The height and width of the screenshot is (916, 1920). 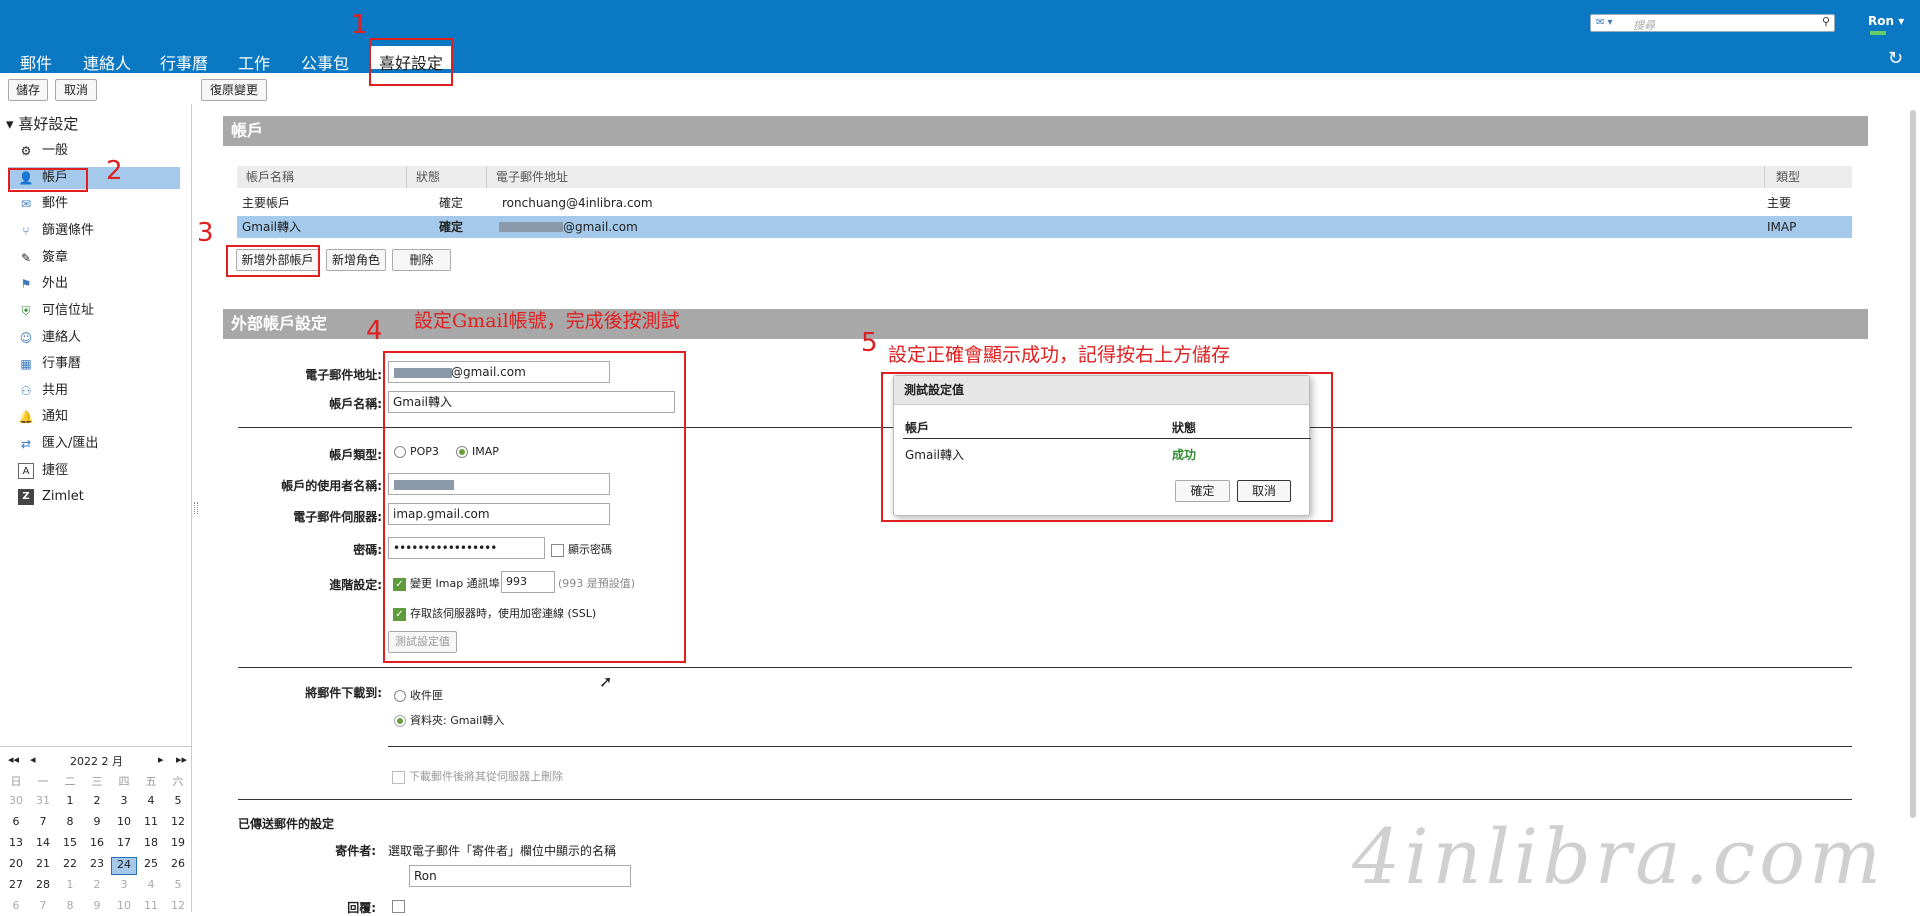 I want to click on divider, so click(x=1045, y=667).